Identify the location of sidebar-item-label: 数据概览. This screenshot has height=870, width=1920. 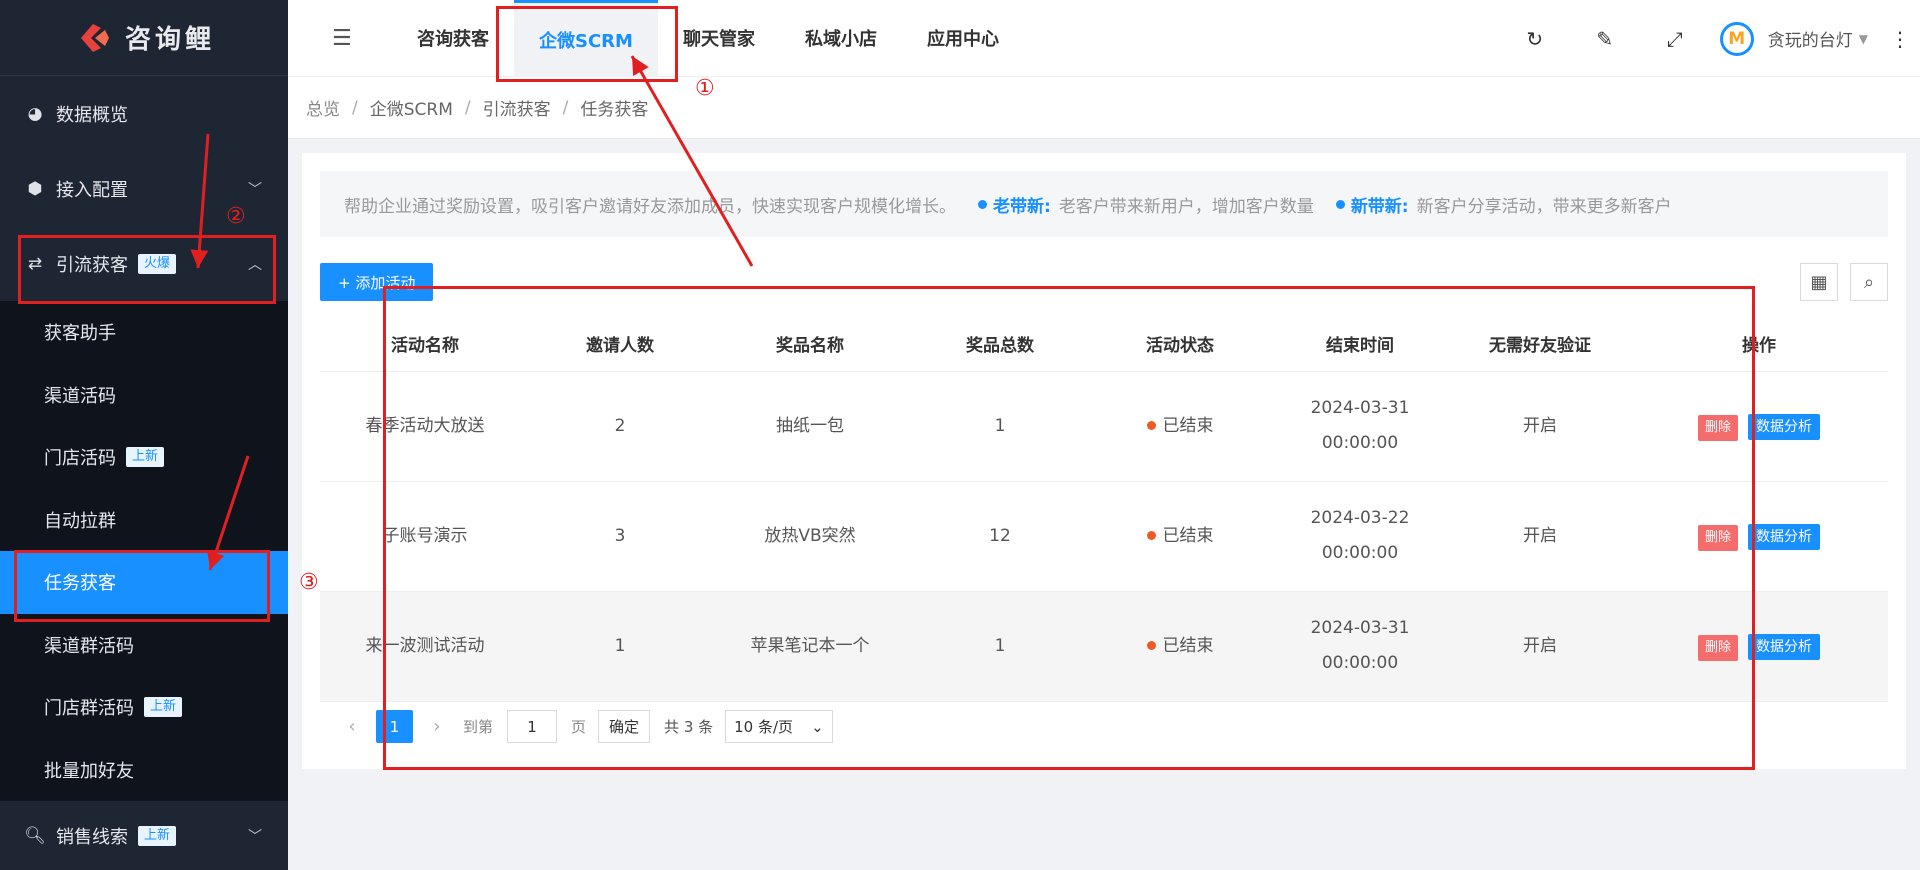
(92, 115).